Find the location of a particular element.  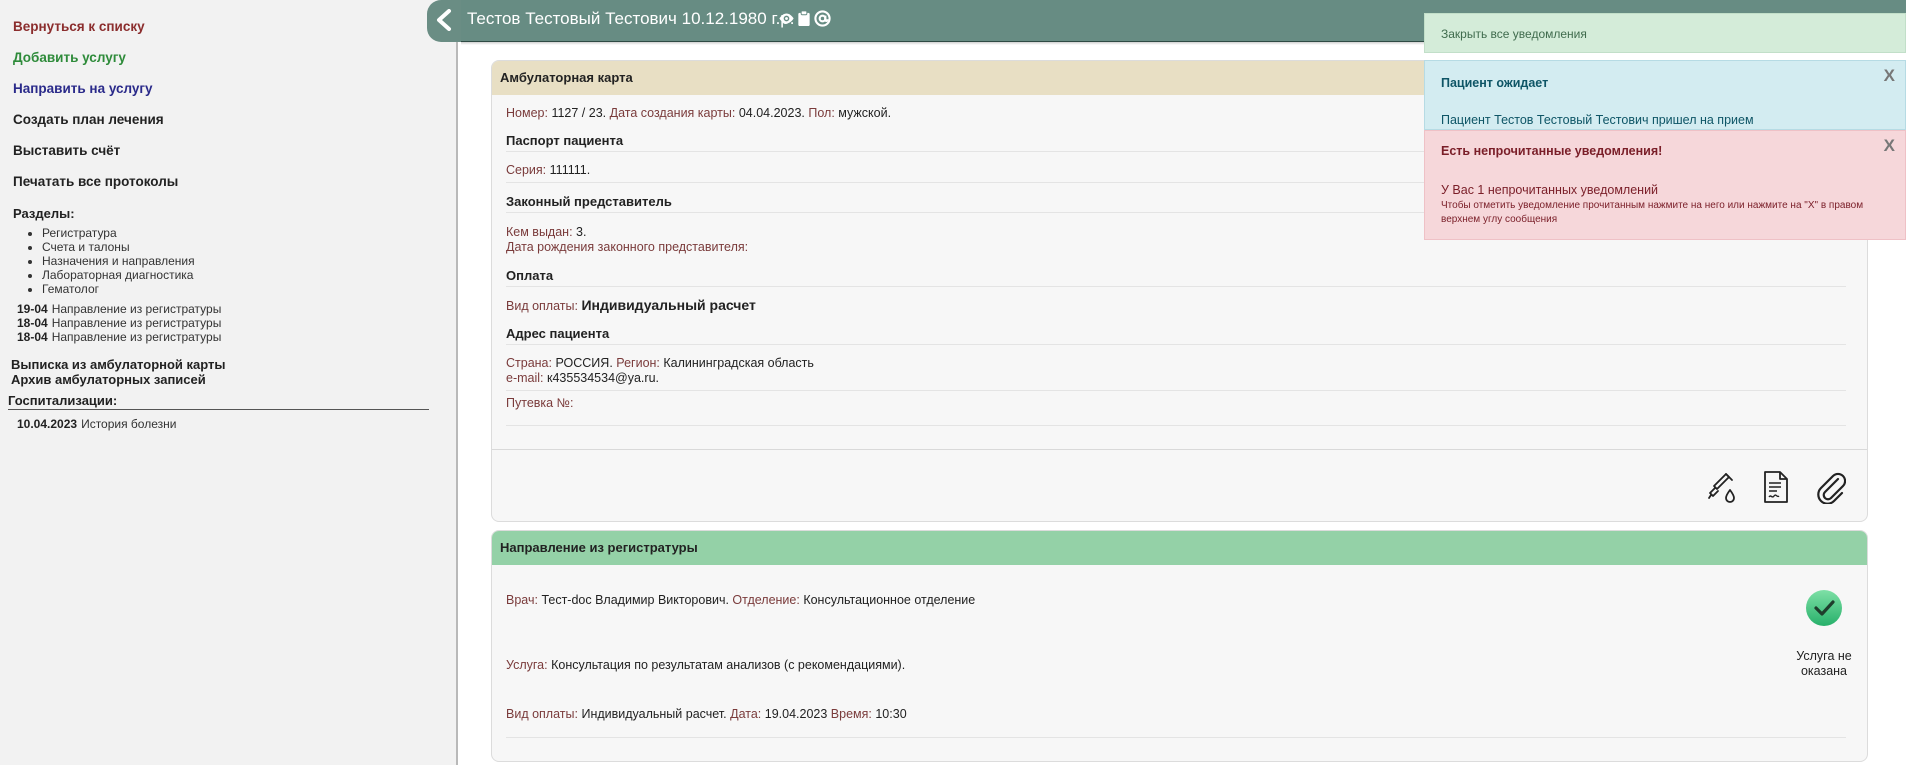

voucher-line: Путевка №: is located at coordinates (540, 403).